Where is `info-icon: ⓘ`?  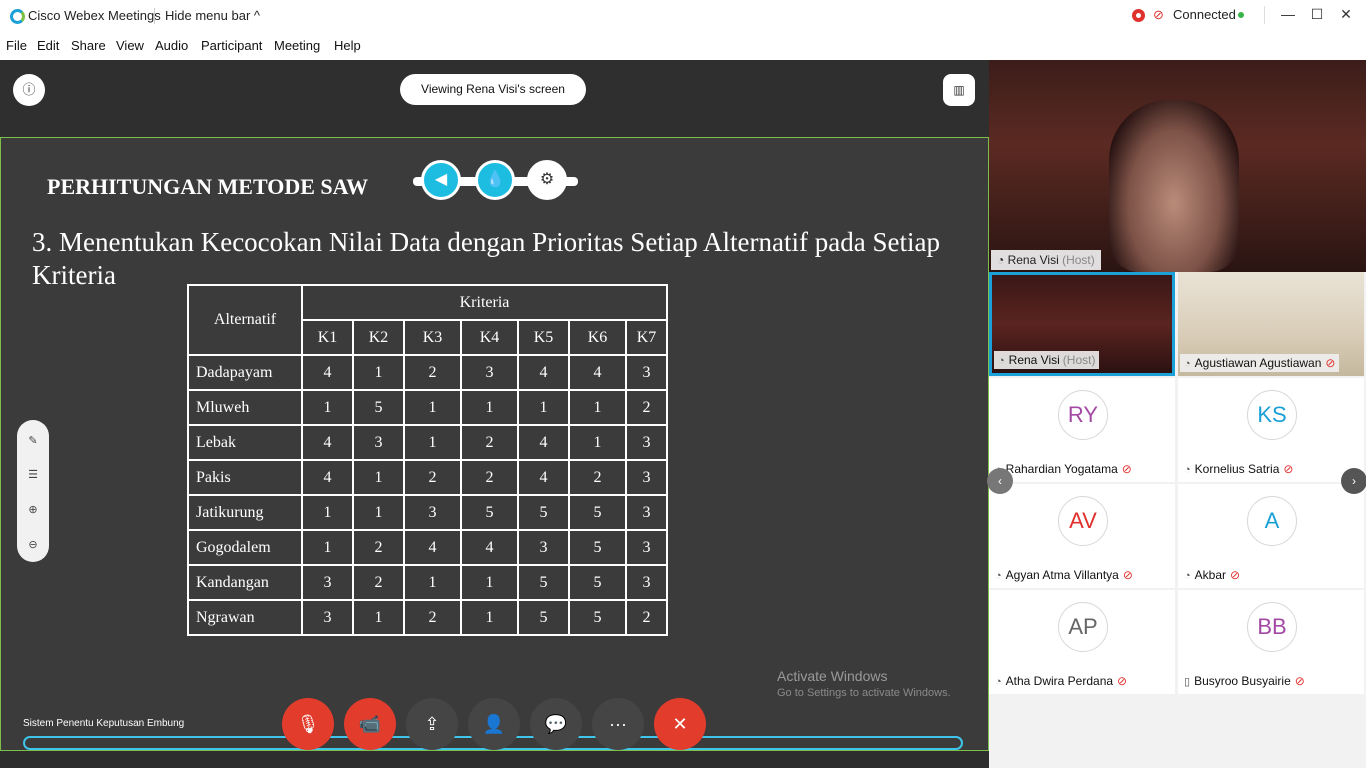
info-icon: ⓘ is located at coordinates (29, 90).